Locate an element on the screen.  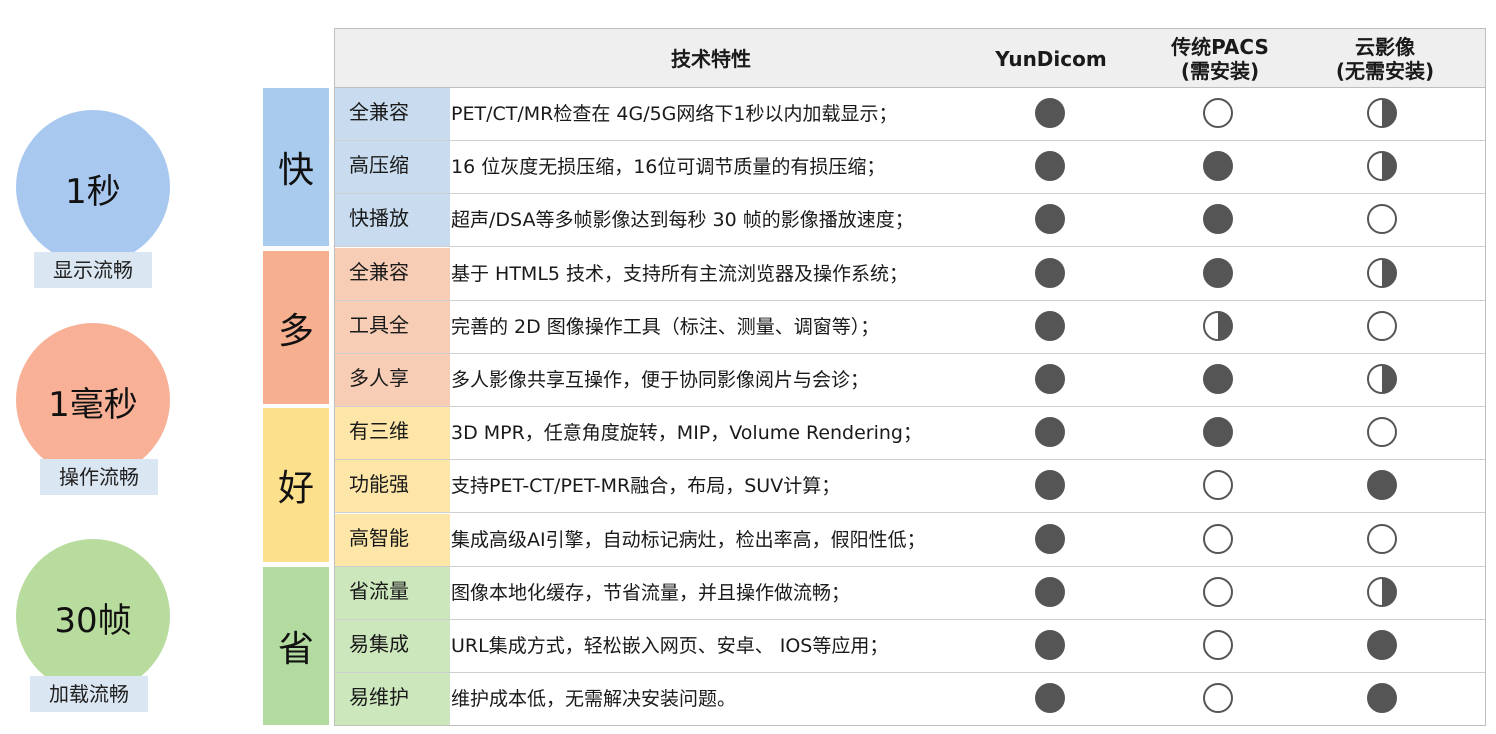
feature-name: 功能强 is located at coordinates (392, 486).